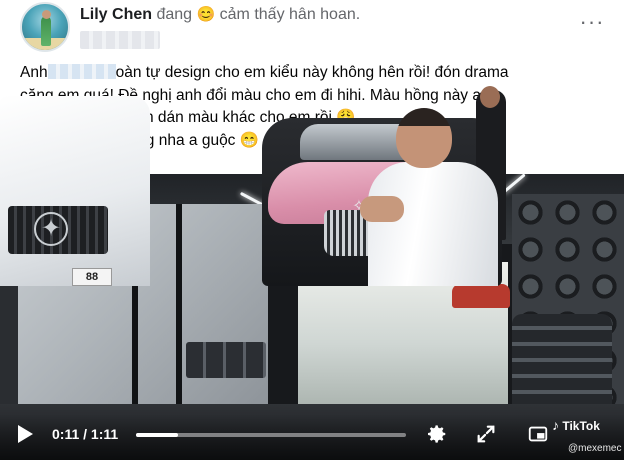 This screenshot has width=624, height=460. I want to click on pip-icon, so click(538, 434).